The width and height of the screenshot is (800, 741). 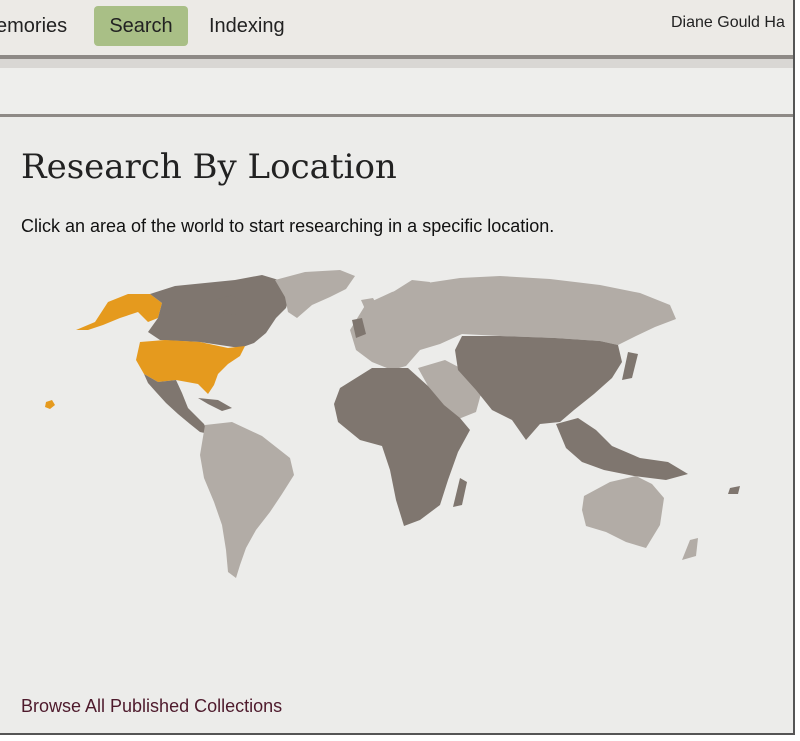 I want to click on region-caribbean, so click(x=215, y=404).